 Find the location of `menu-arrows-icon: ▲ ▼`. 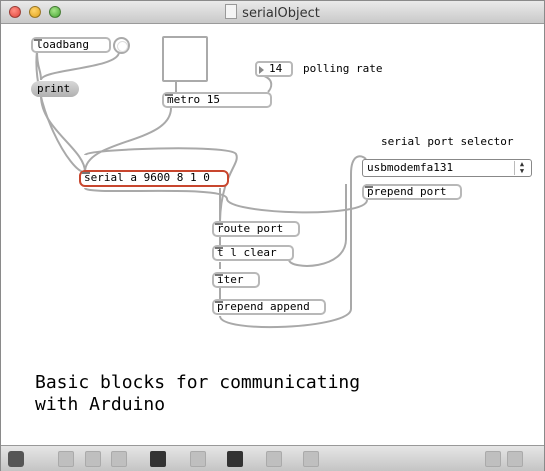

menu-arrows-icon: ▲ ▼ is located at coordinates (521, 168).